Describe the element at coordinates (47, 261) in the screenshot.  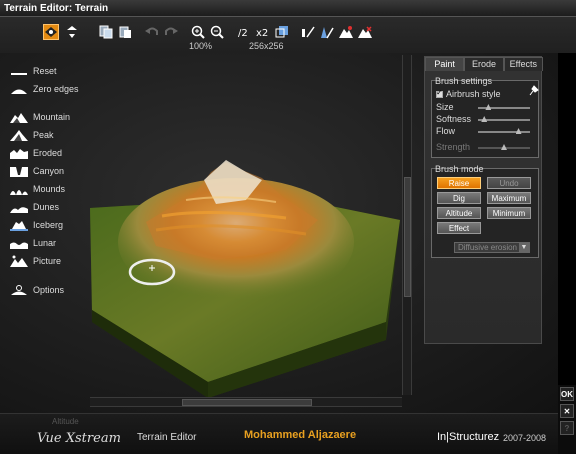
I see `preset-label: Picture` at that location.